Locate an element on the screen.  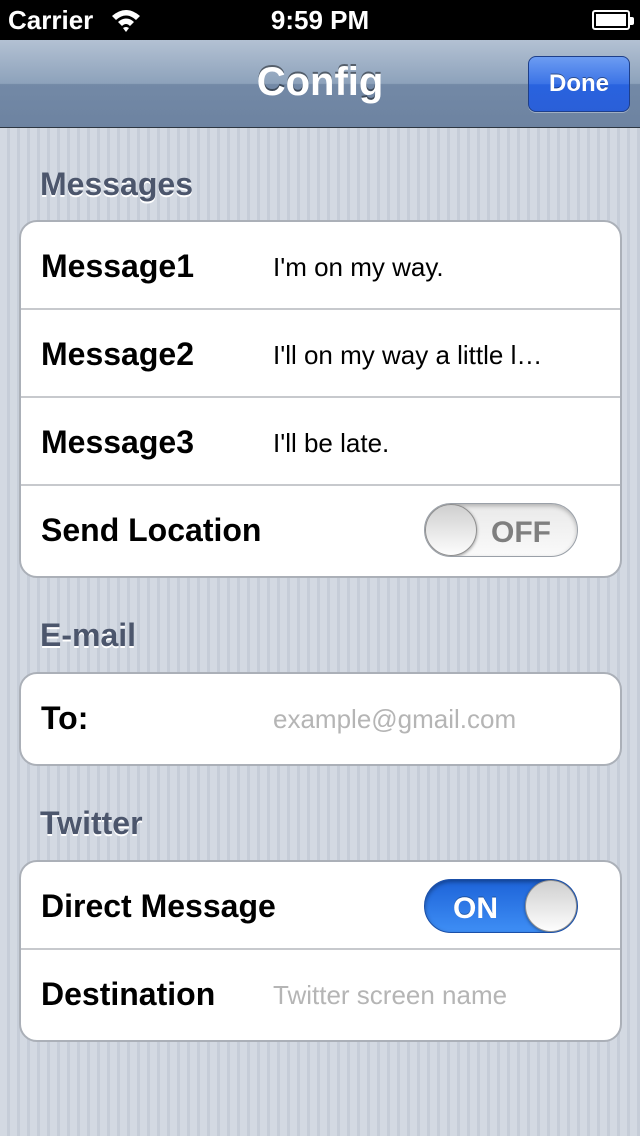
email-to-row: To: example@gmail.com is located at coordinates (320, 718).